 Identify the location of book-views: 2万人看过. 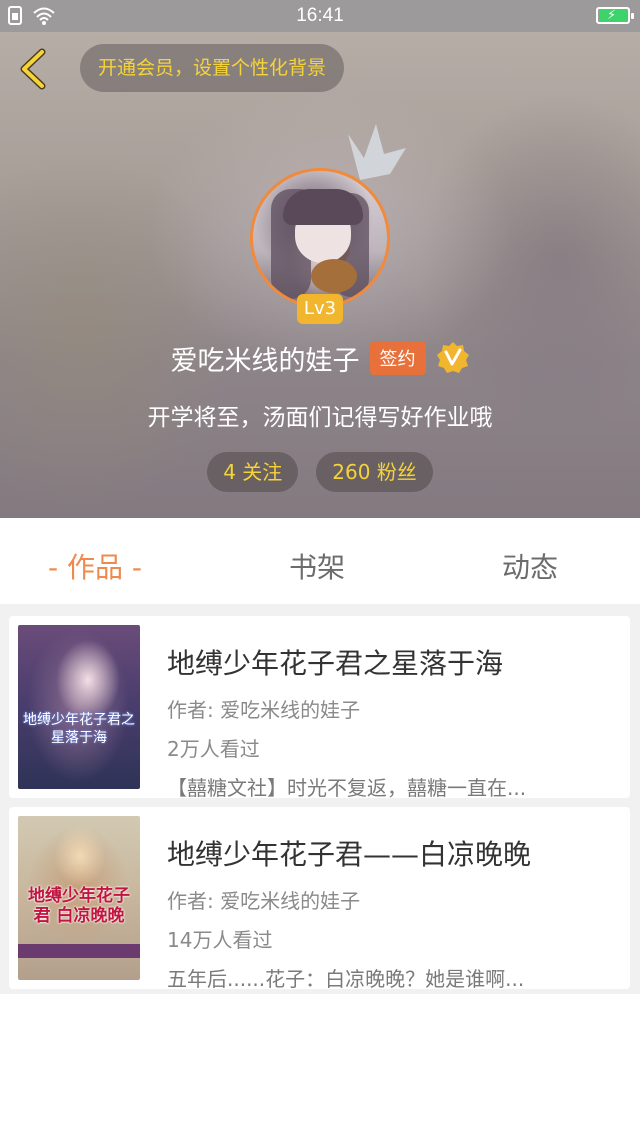
(213, 749).